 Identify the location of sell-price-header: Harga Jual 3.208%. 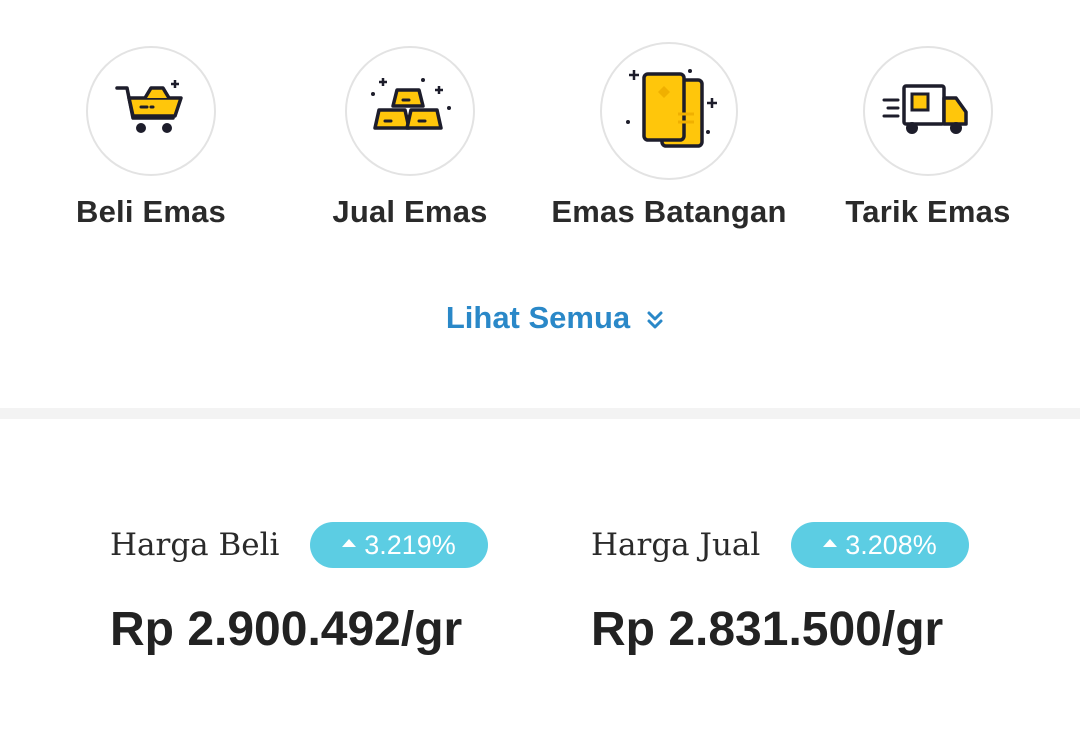
(780, 545).